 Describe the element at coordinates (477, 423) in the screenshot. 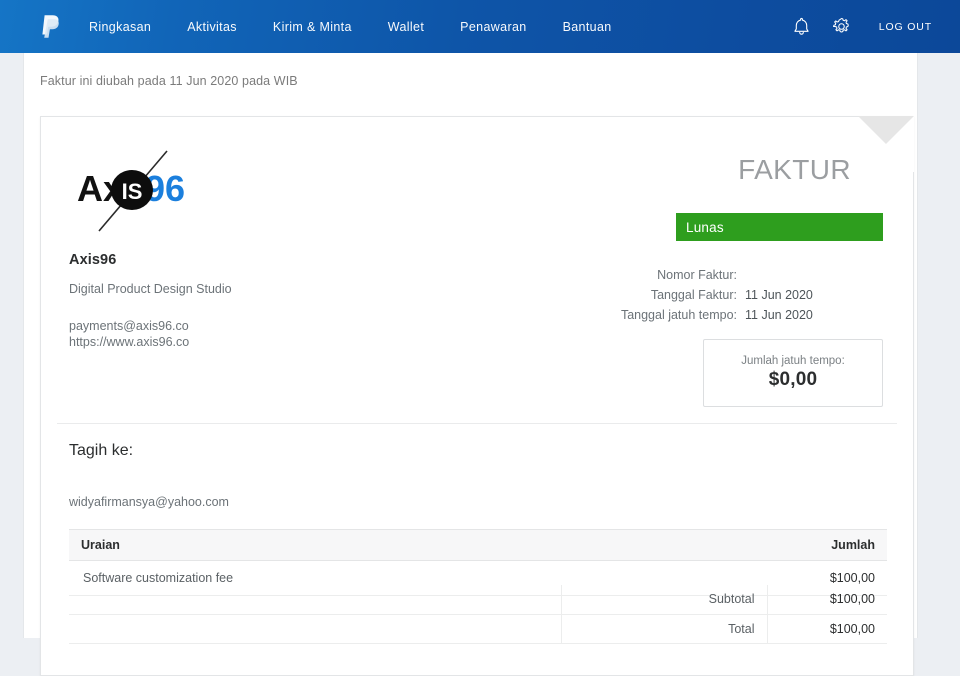

I see `section-divider` at that location.